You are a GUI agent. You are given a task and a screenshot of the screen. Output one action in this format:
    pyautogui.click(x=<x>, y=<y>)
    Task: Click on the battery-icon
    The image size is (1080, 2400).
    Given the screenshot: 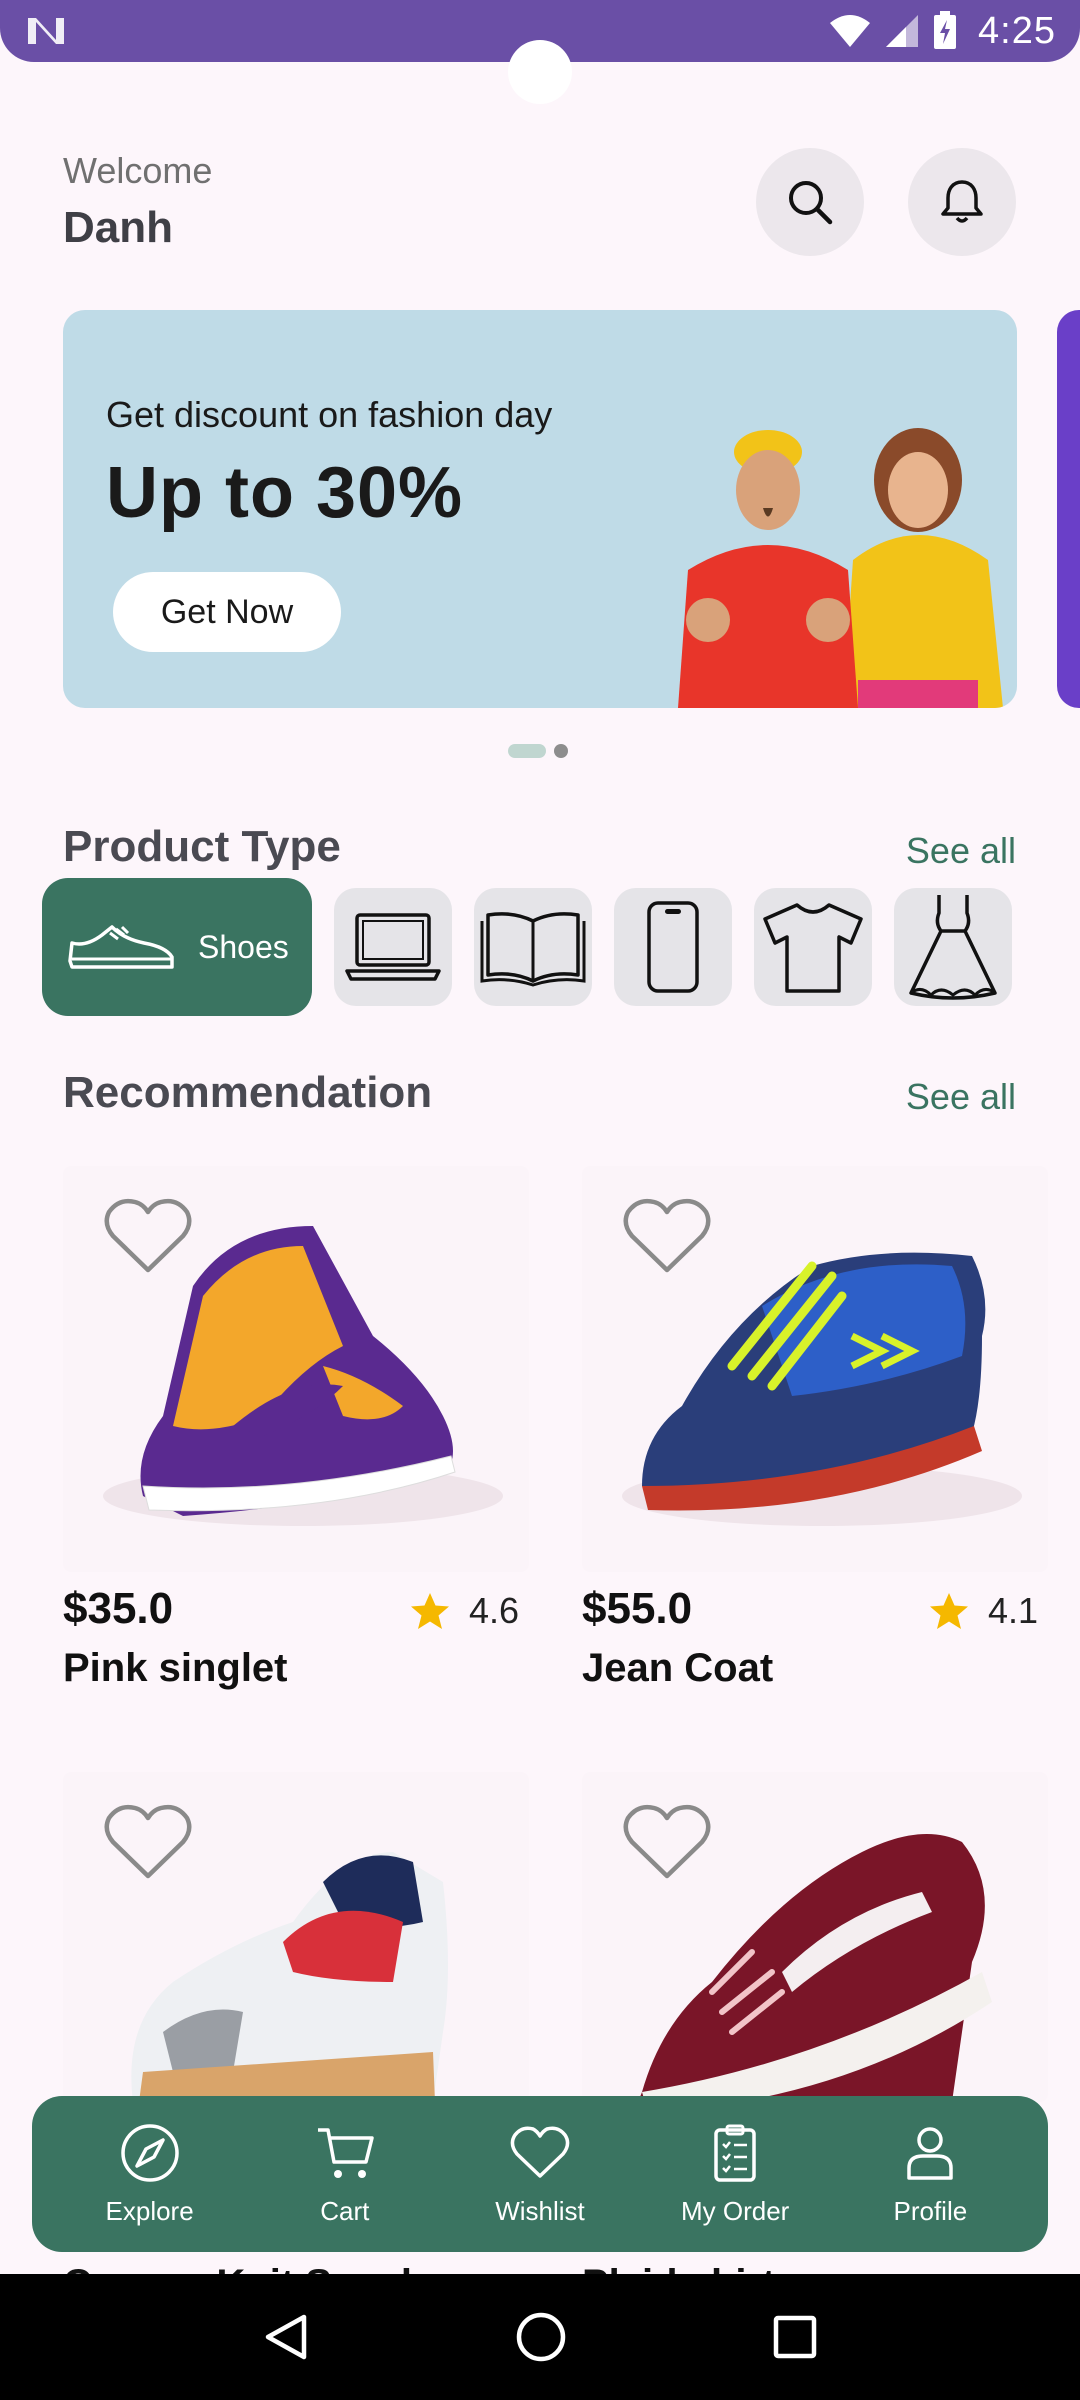 What is the action you would take?
    pyautogui.click(x=945, y=30)
    